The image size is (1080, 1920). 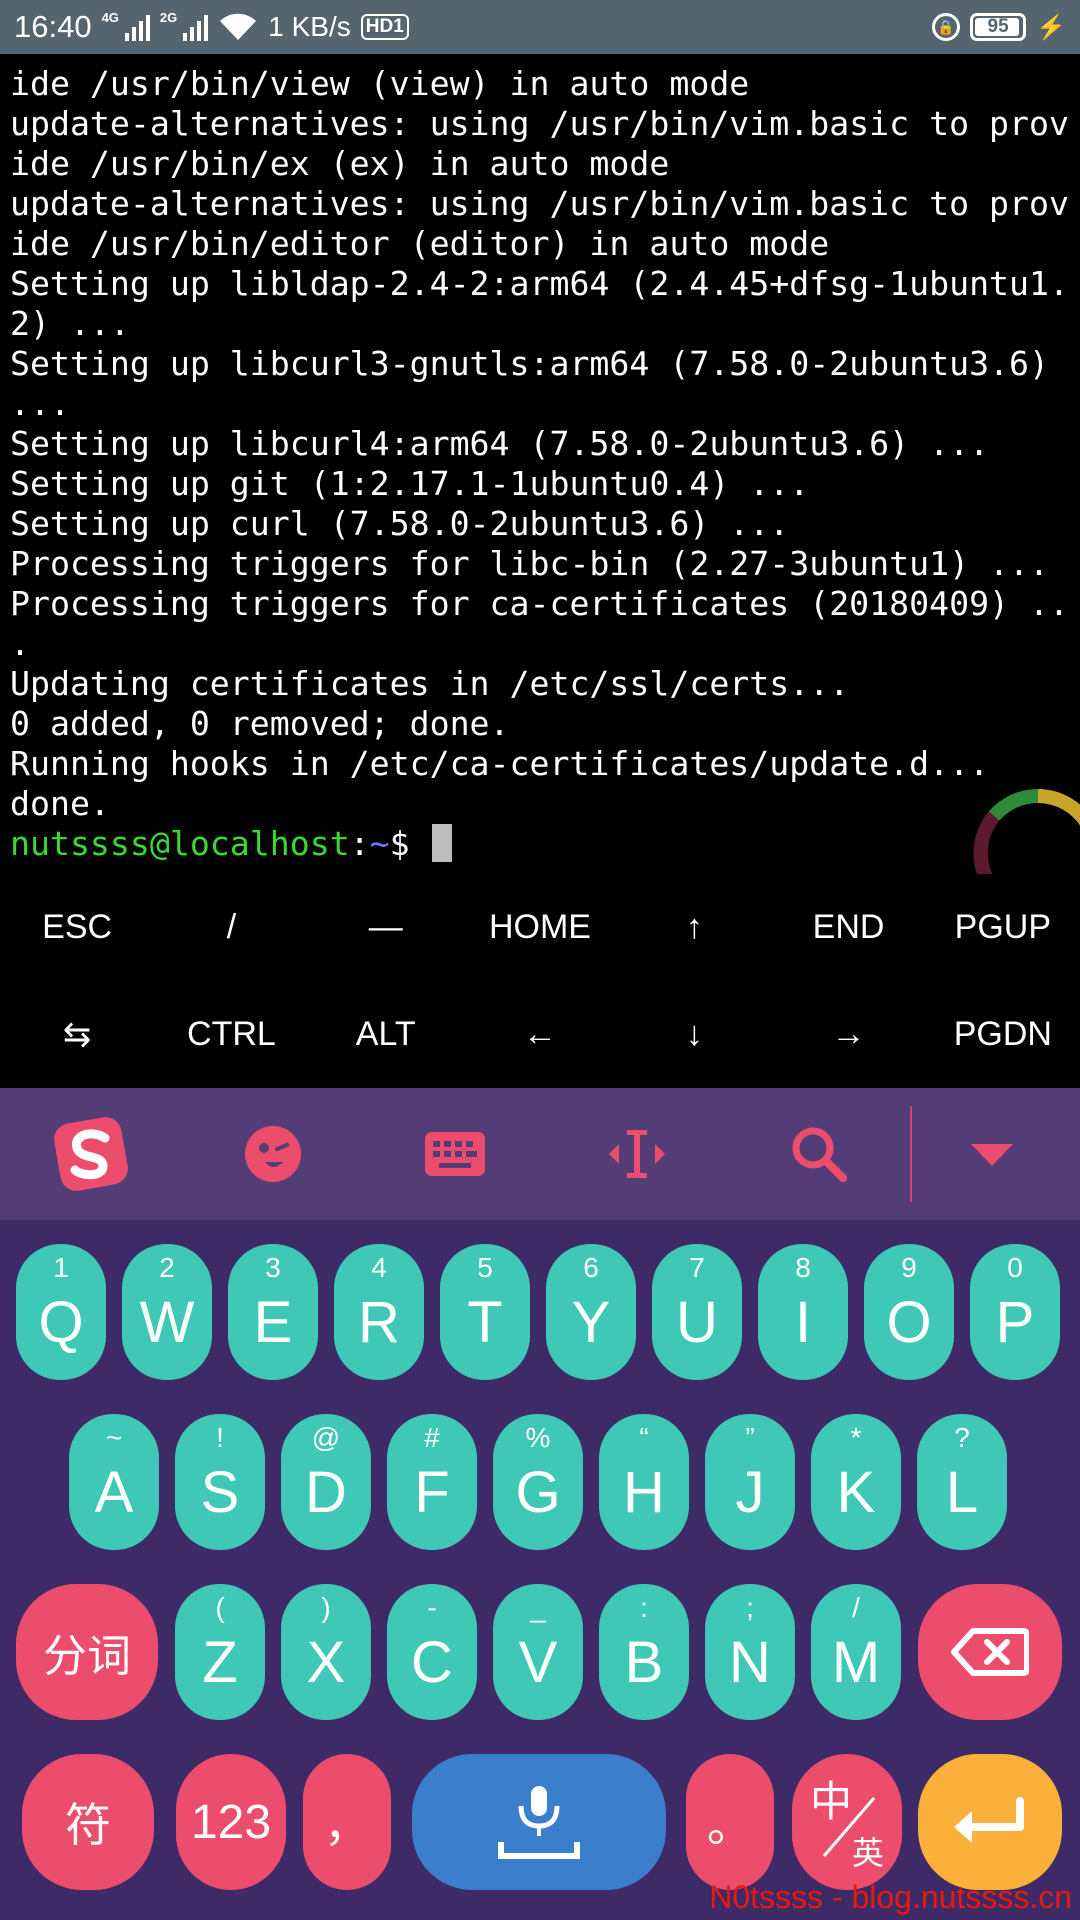 What do you see at coordinates (220, 1652) in the screenshot?
I see `key-z: (Z` at bounding box center [220, 1652].